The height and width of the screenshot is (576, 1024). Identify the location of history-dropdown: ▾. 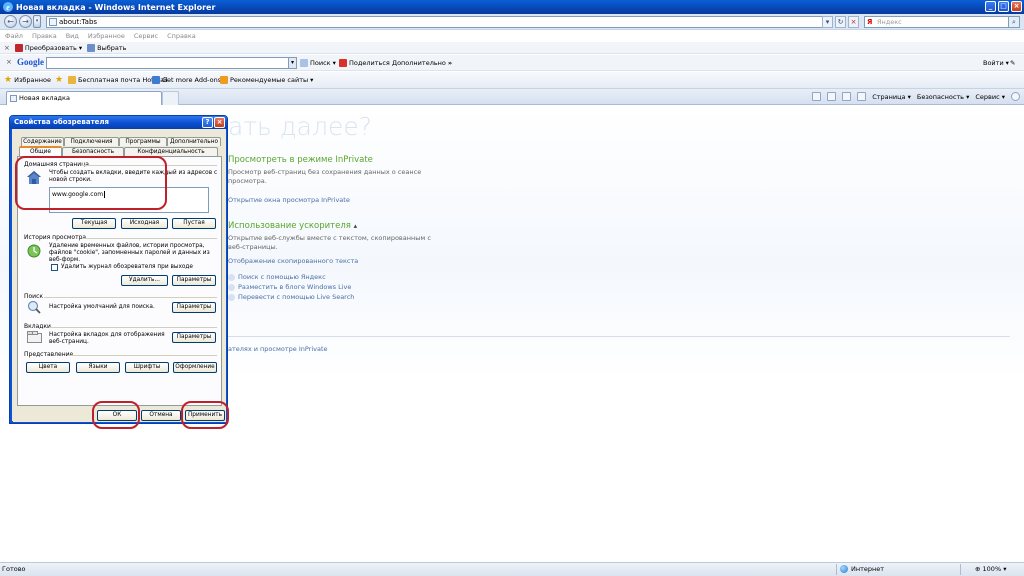
(37, 21).